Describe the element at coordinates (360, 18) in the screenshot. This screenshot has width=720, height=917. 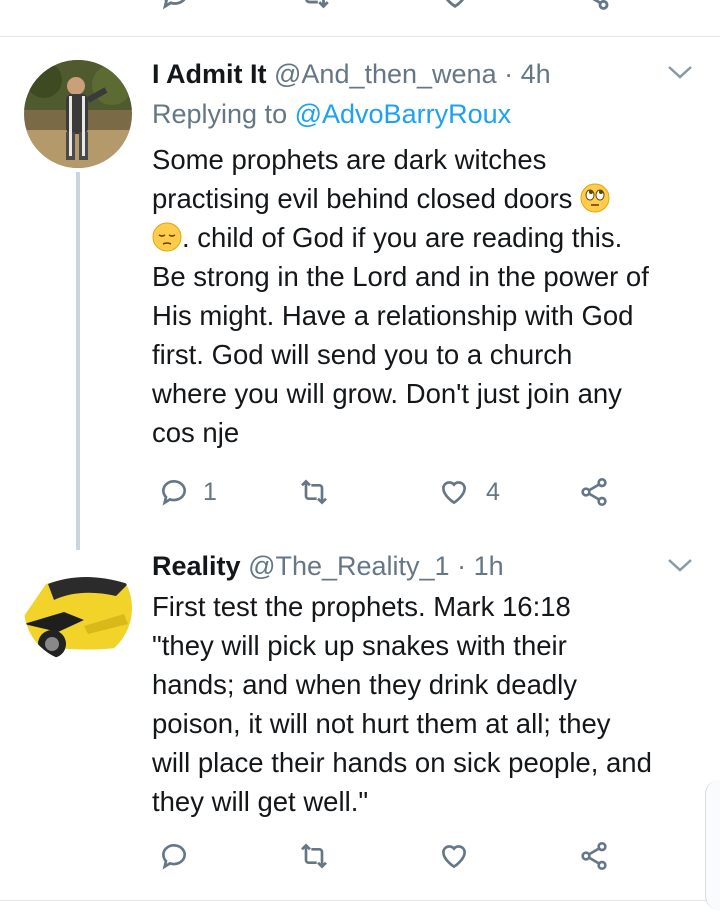
I see `previous-tweet-actions` at that location.